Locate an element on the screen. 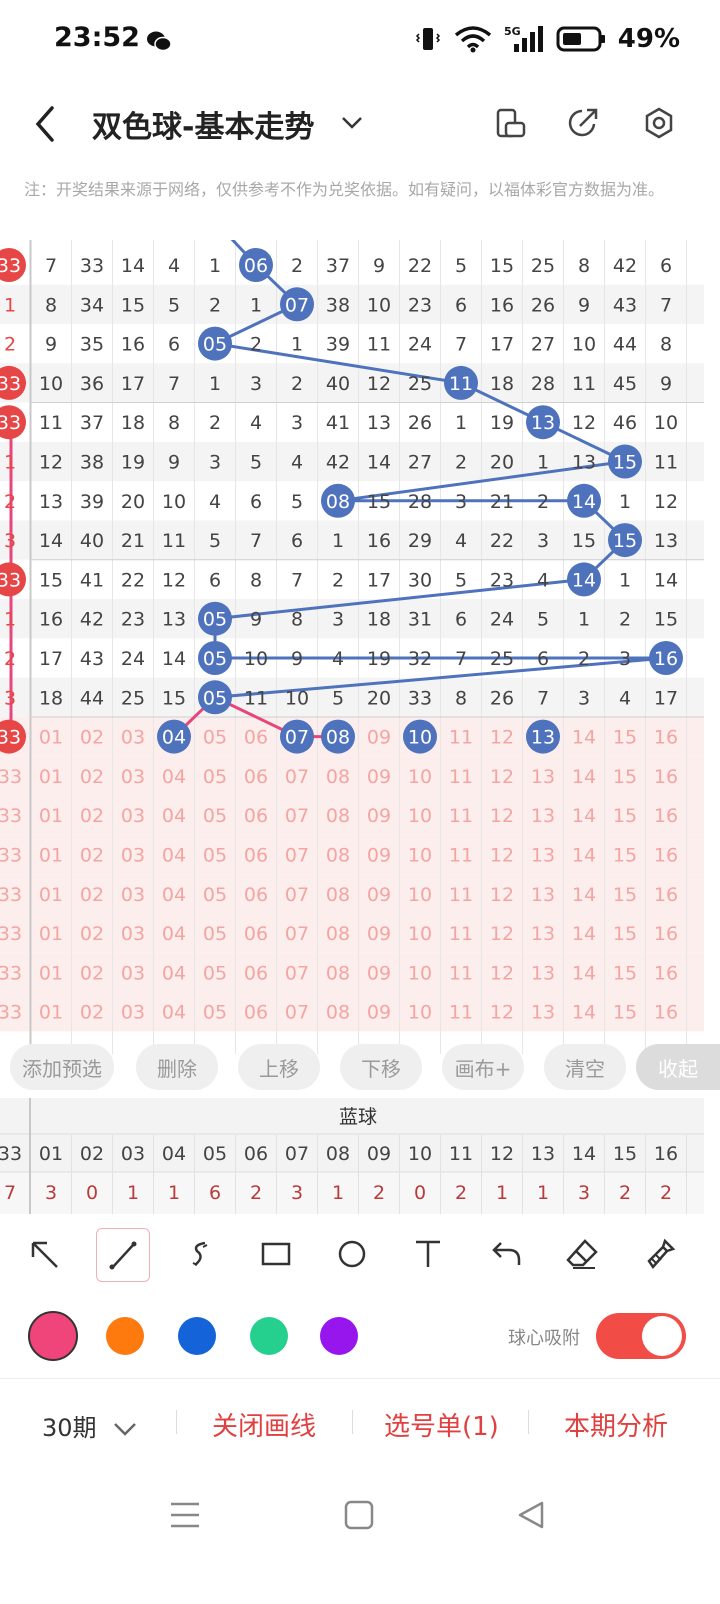  grid-cell: 3 is located at coordinates (461, 502).